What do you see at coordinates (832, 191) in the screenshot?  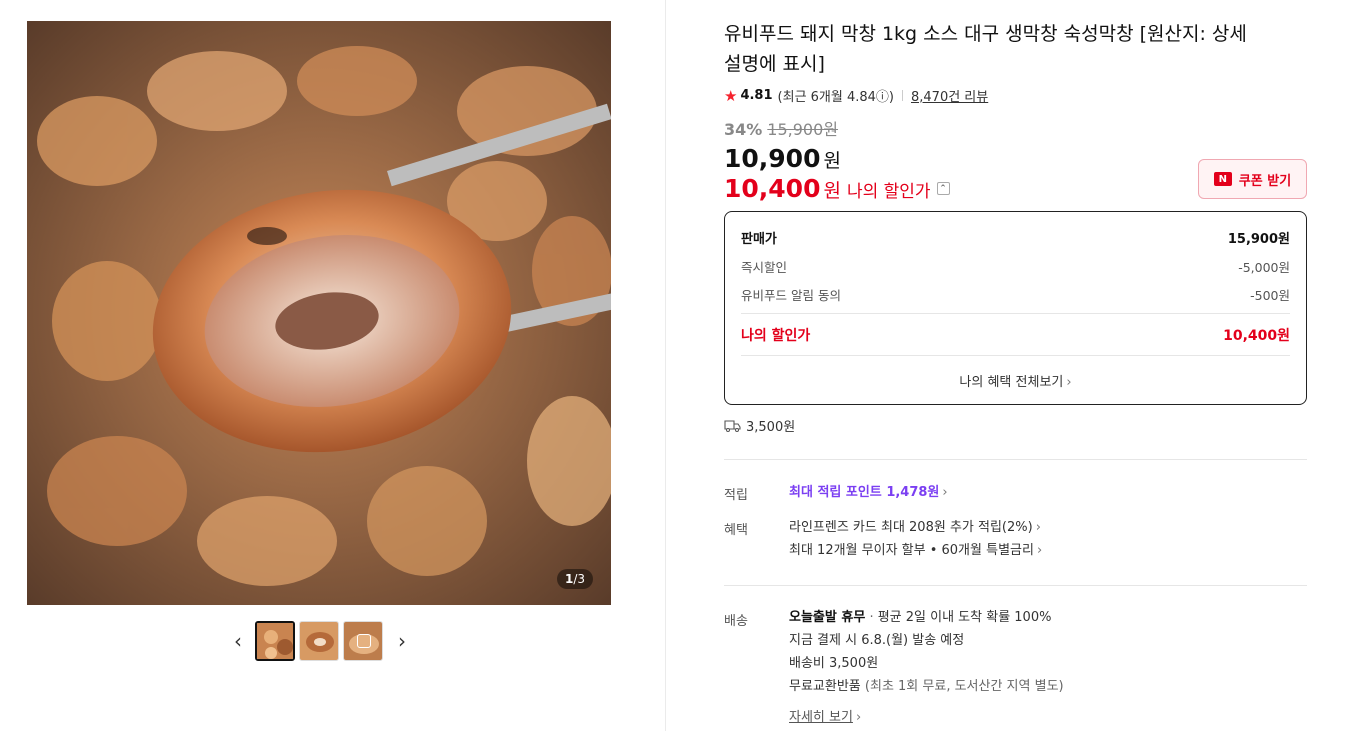 I see `my-price-unit: 원` at bounding box center [832, 191].